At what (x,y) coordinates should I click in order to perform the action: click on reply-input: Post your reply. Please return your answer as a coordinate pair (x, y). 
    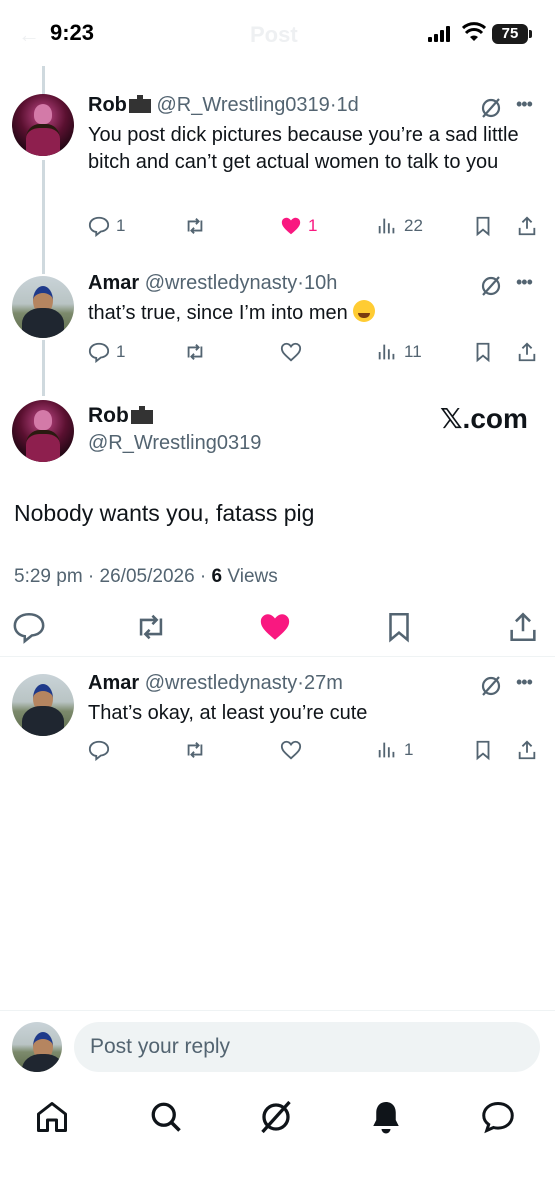
    Looking at the image, I should click on (307, 1047).